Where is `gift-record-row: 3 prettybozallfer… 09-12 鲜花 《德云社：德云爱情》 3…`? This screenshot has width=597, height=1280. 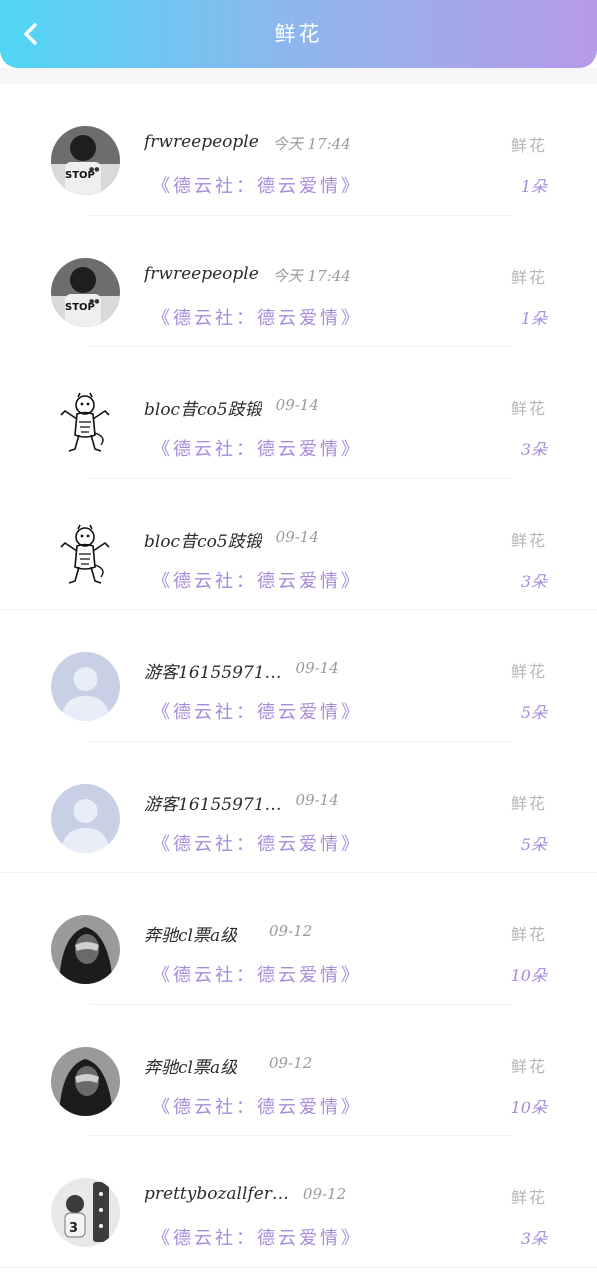 gift-record-row: 3 prettybozallfer… 09-12 鲜花 《德云社：德云爱情》 3… is located at coordinates (298, 1202).